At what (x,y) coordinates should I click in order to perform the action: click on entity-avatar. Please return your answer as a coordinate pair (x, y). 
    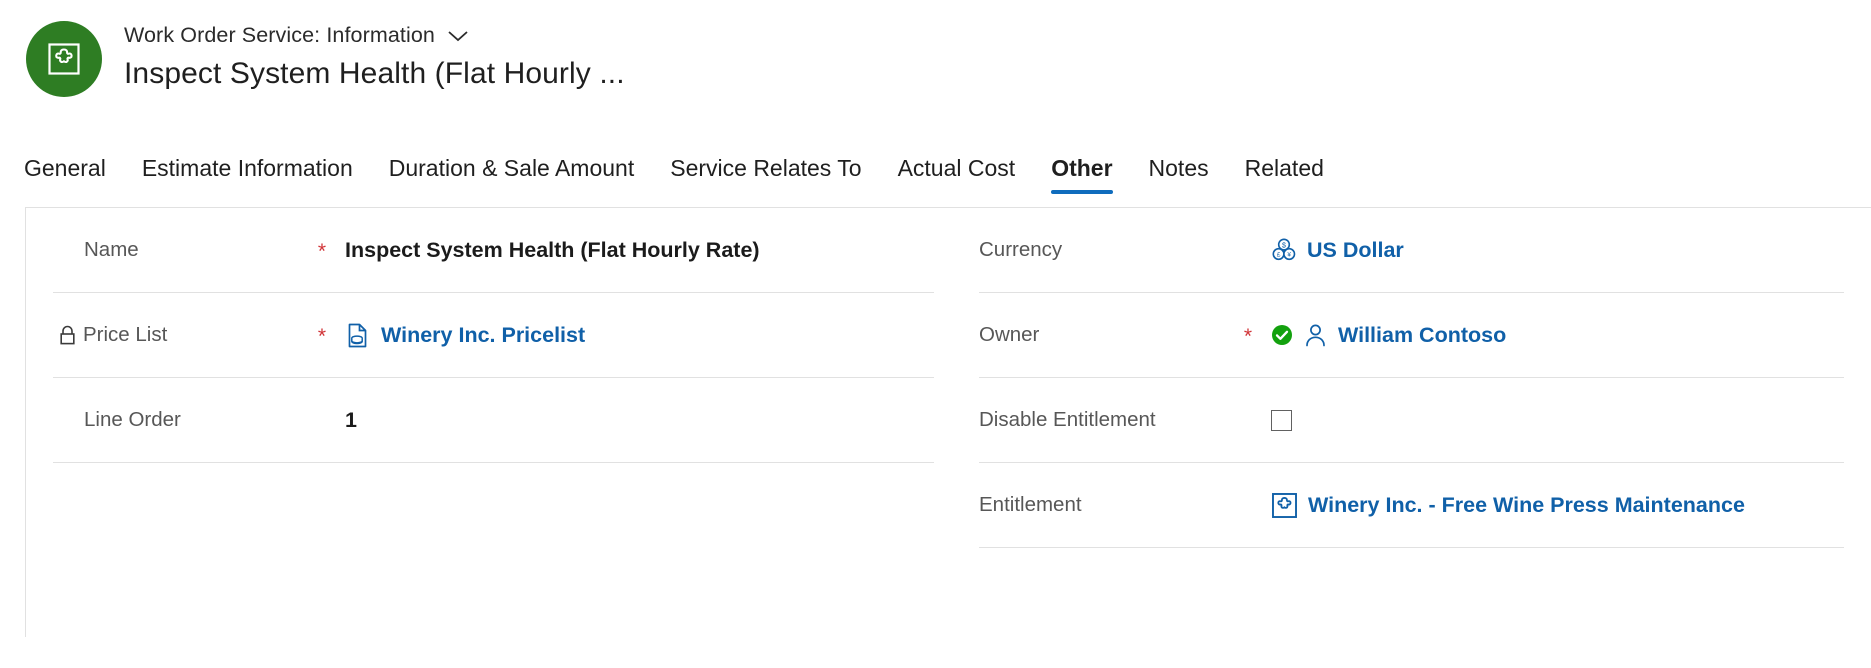
    Looking at the image, I should click on (64, 59).